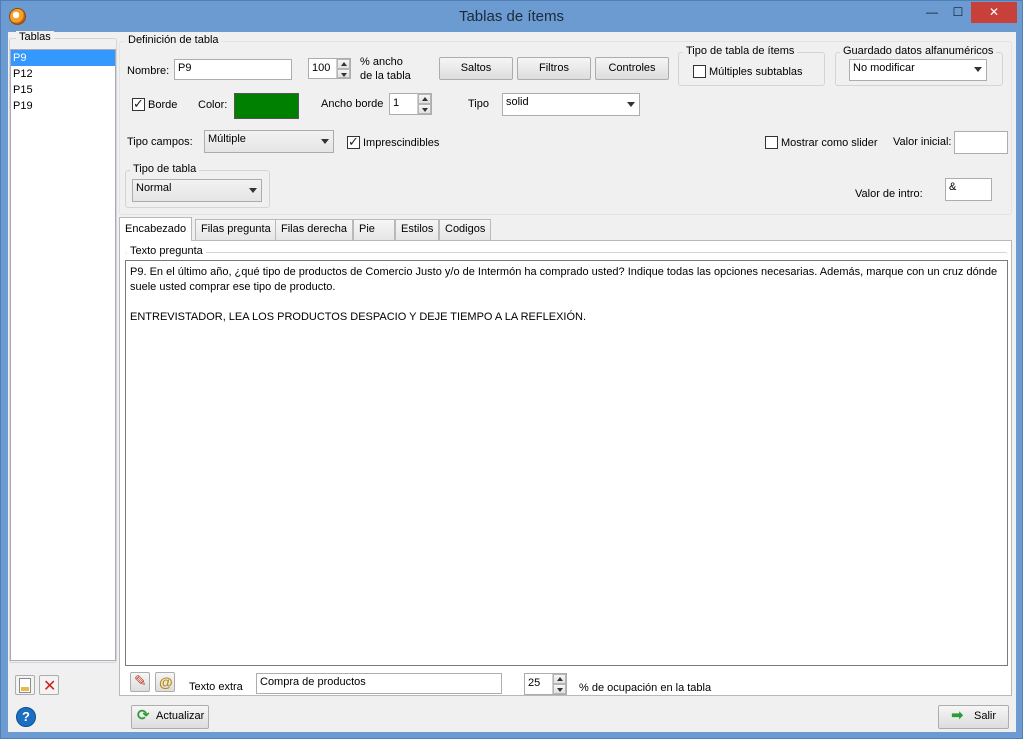 The height and width of the screenshot is (739, 1023). I want to click on help-icon: ?, so click(26, 716).